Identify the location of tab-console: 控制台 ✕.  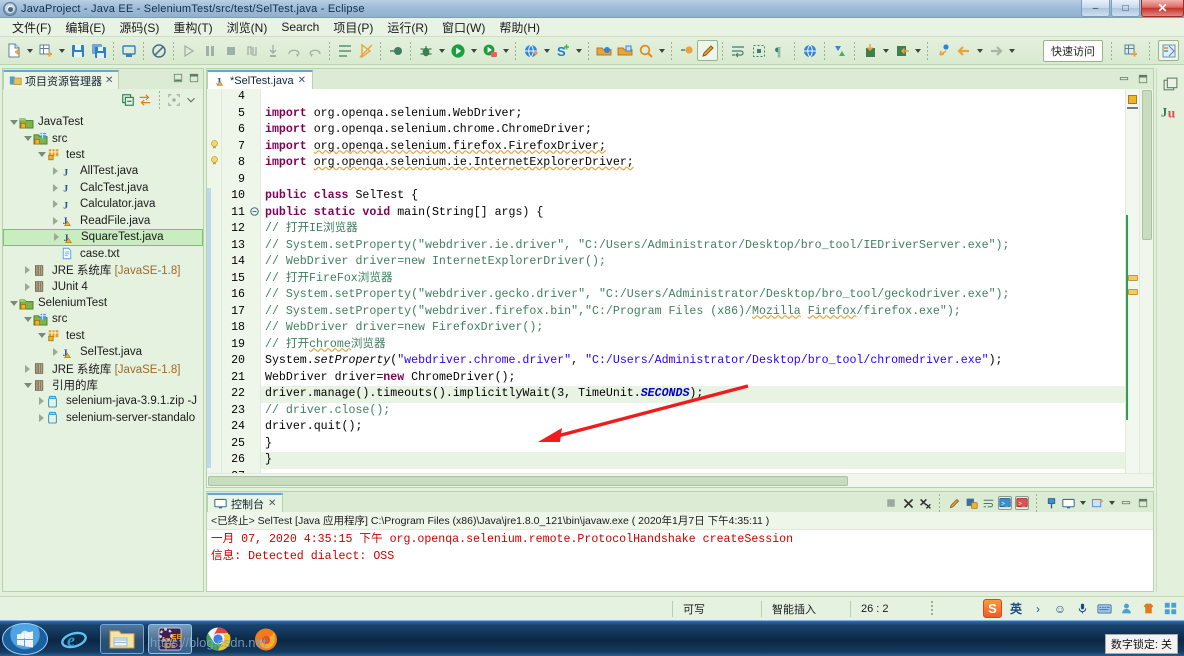
(245, 502).